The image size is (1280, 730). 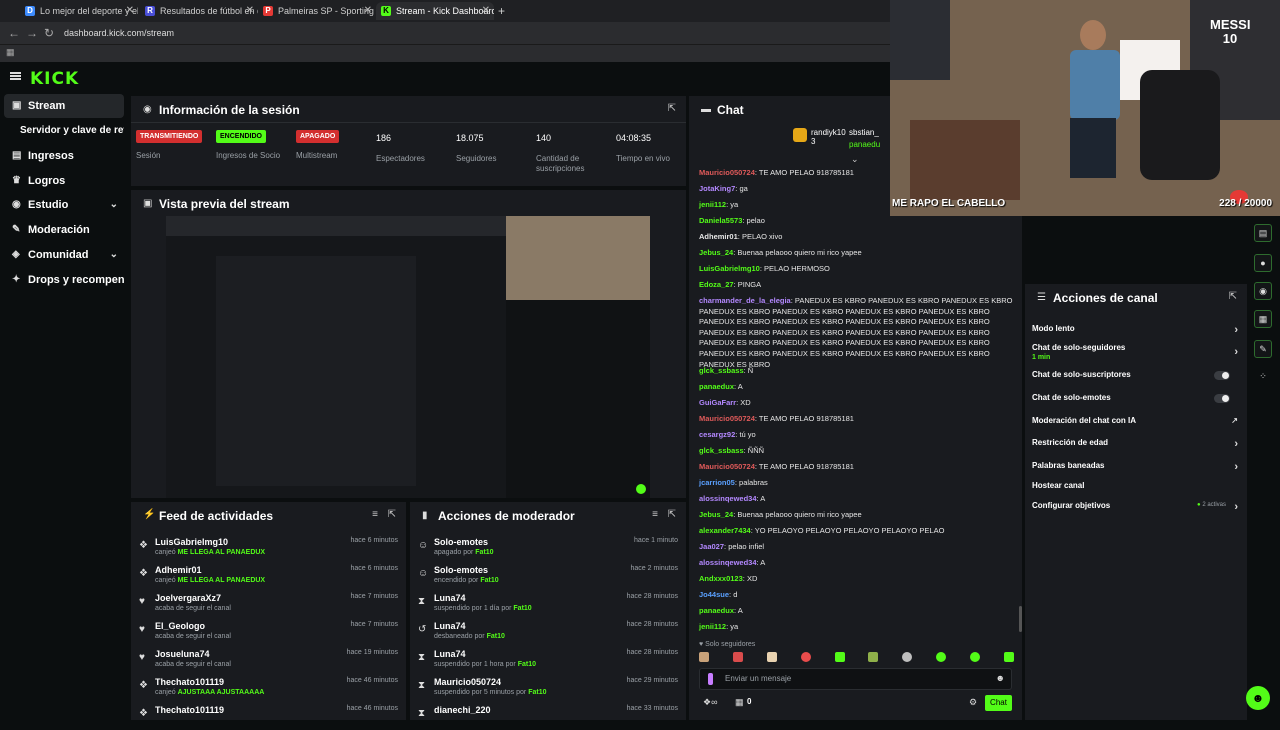 I want to click on feed-user: Adhemir01, so click(x=178, y=570).